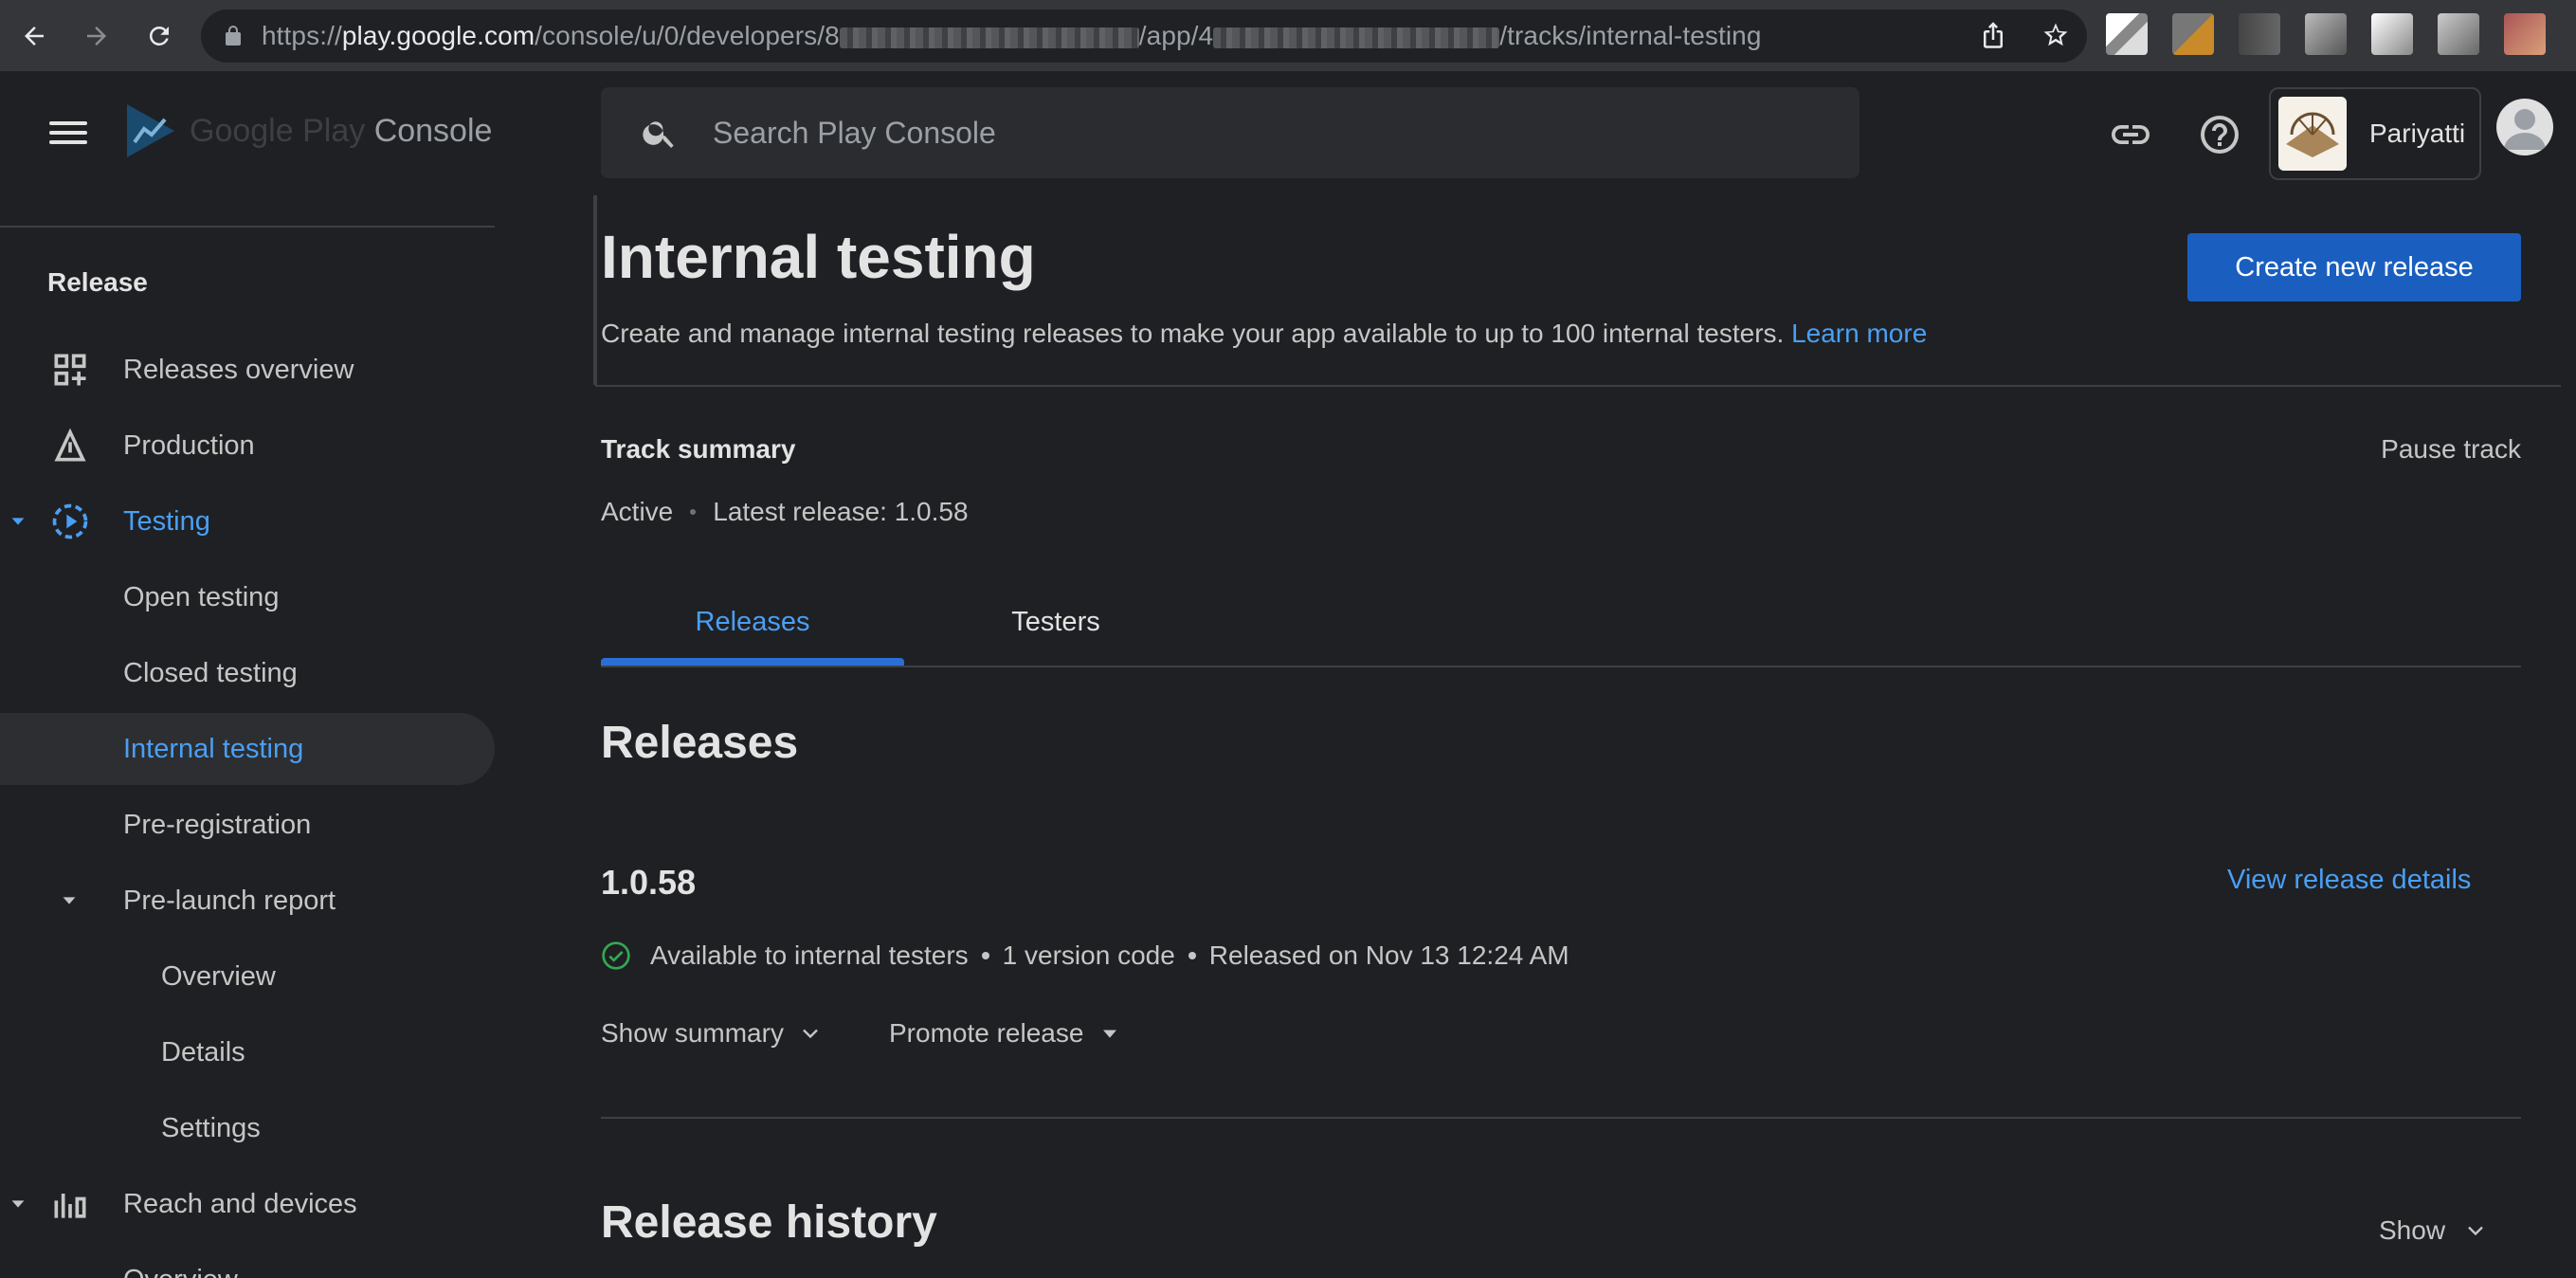 The width and height of the screenshot is (2576, 1278). What do you see at coordinates (2219, 134) in the screenshot?
I see `help-icon` at bounding box center [2219, 134].